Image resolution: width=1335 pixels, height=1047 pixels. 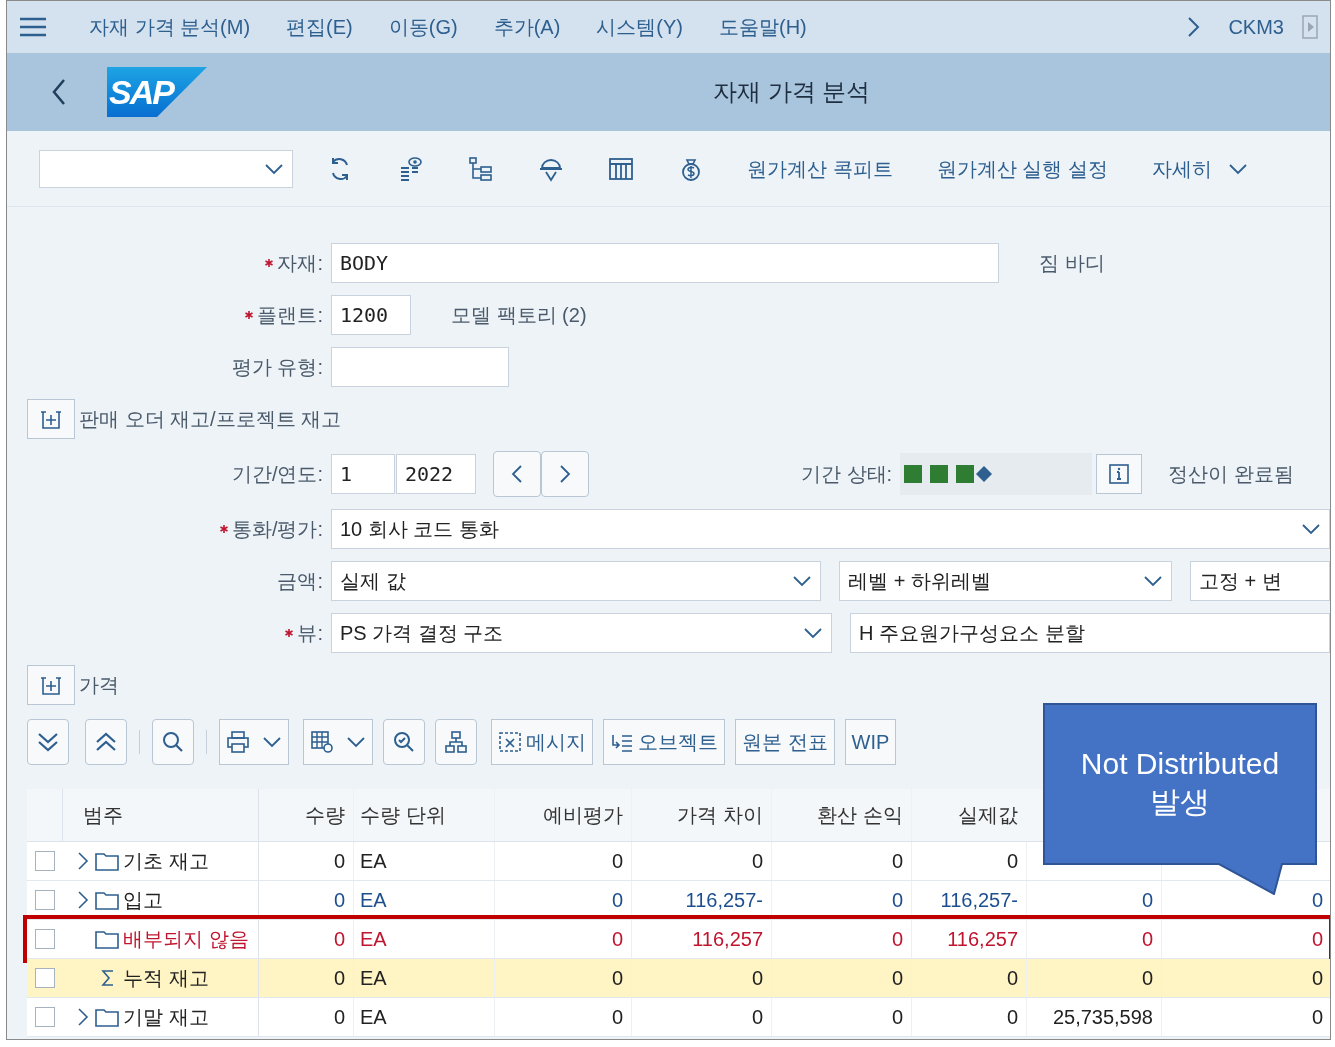 I want to click on period-status-text: 정산이 완료됨, so click(x=1231, y=474).